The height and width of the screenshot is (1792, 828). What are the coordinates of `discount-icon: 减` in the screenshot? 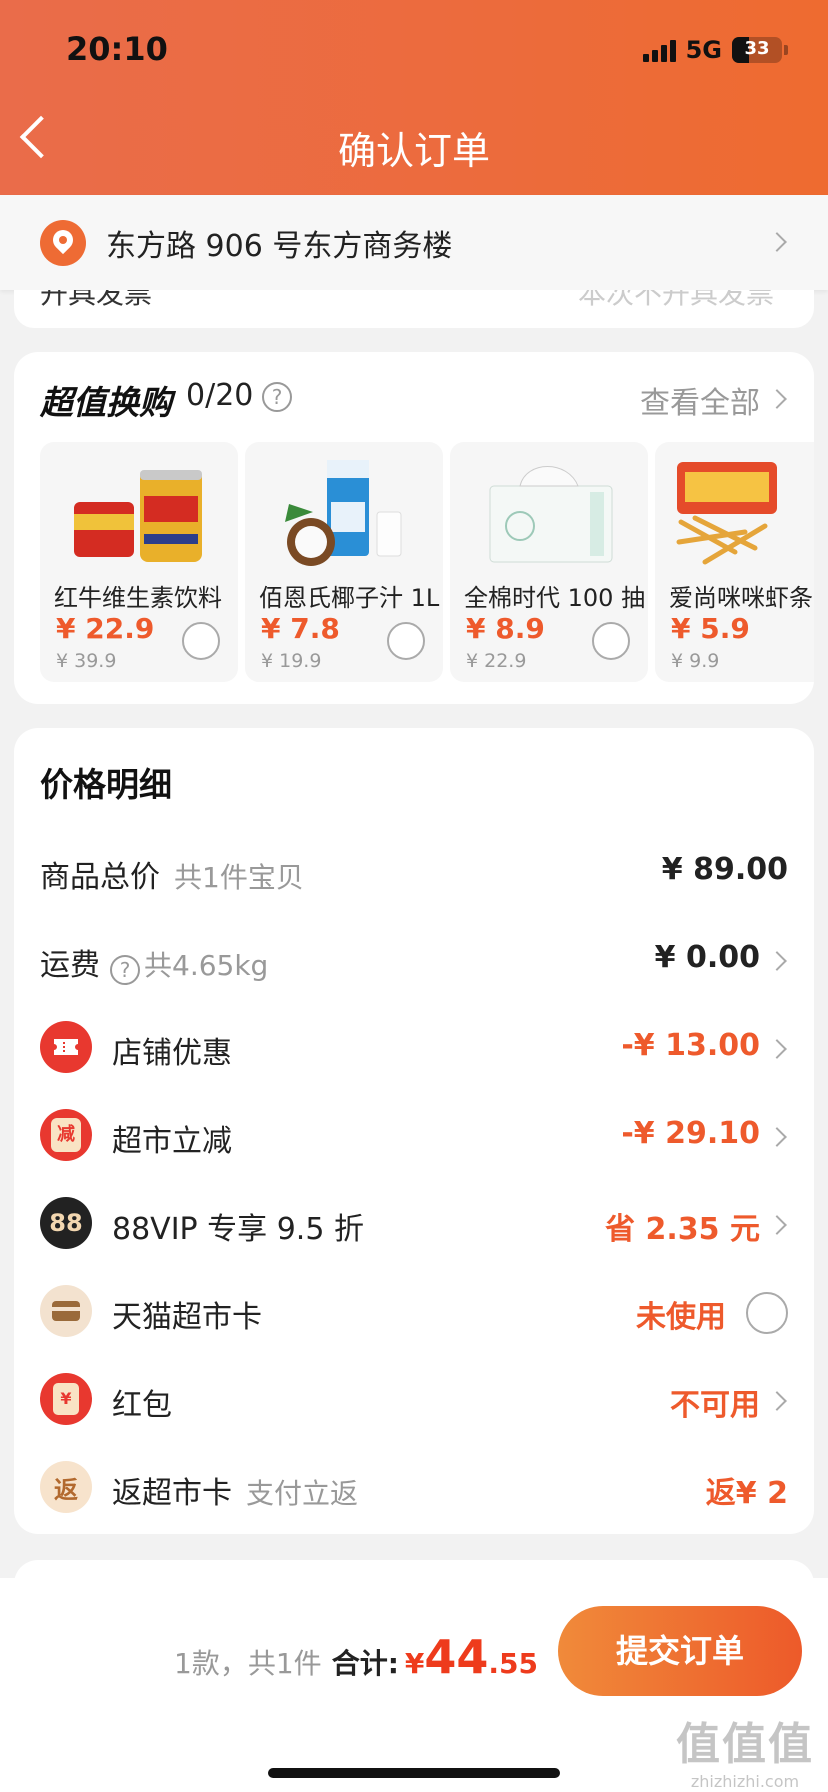 It's located at (66, 1135).